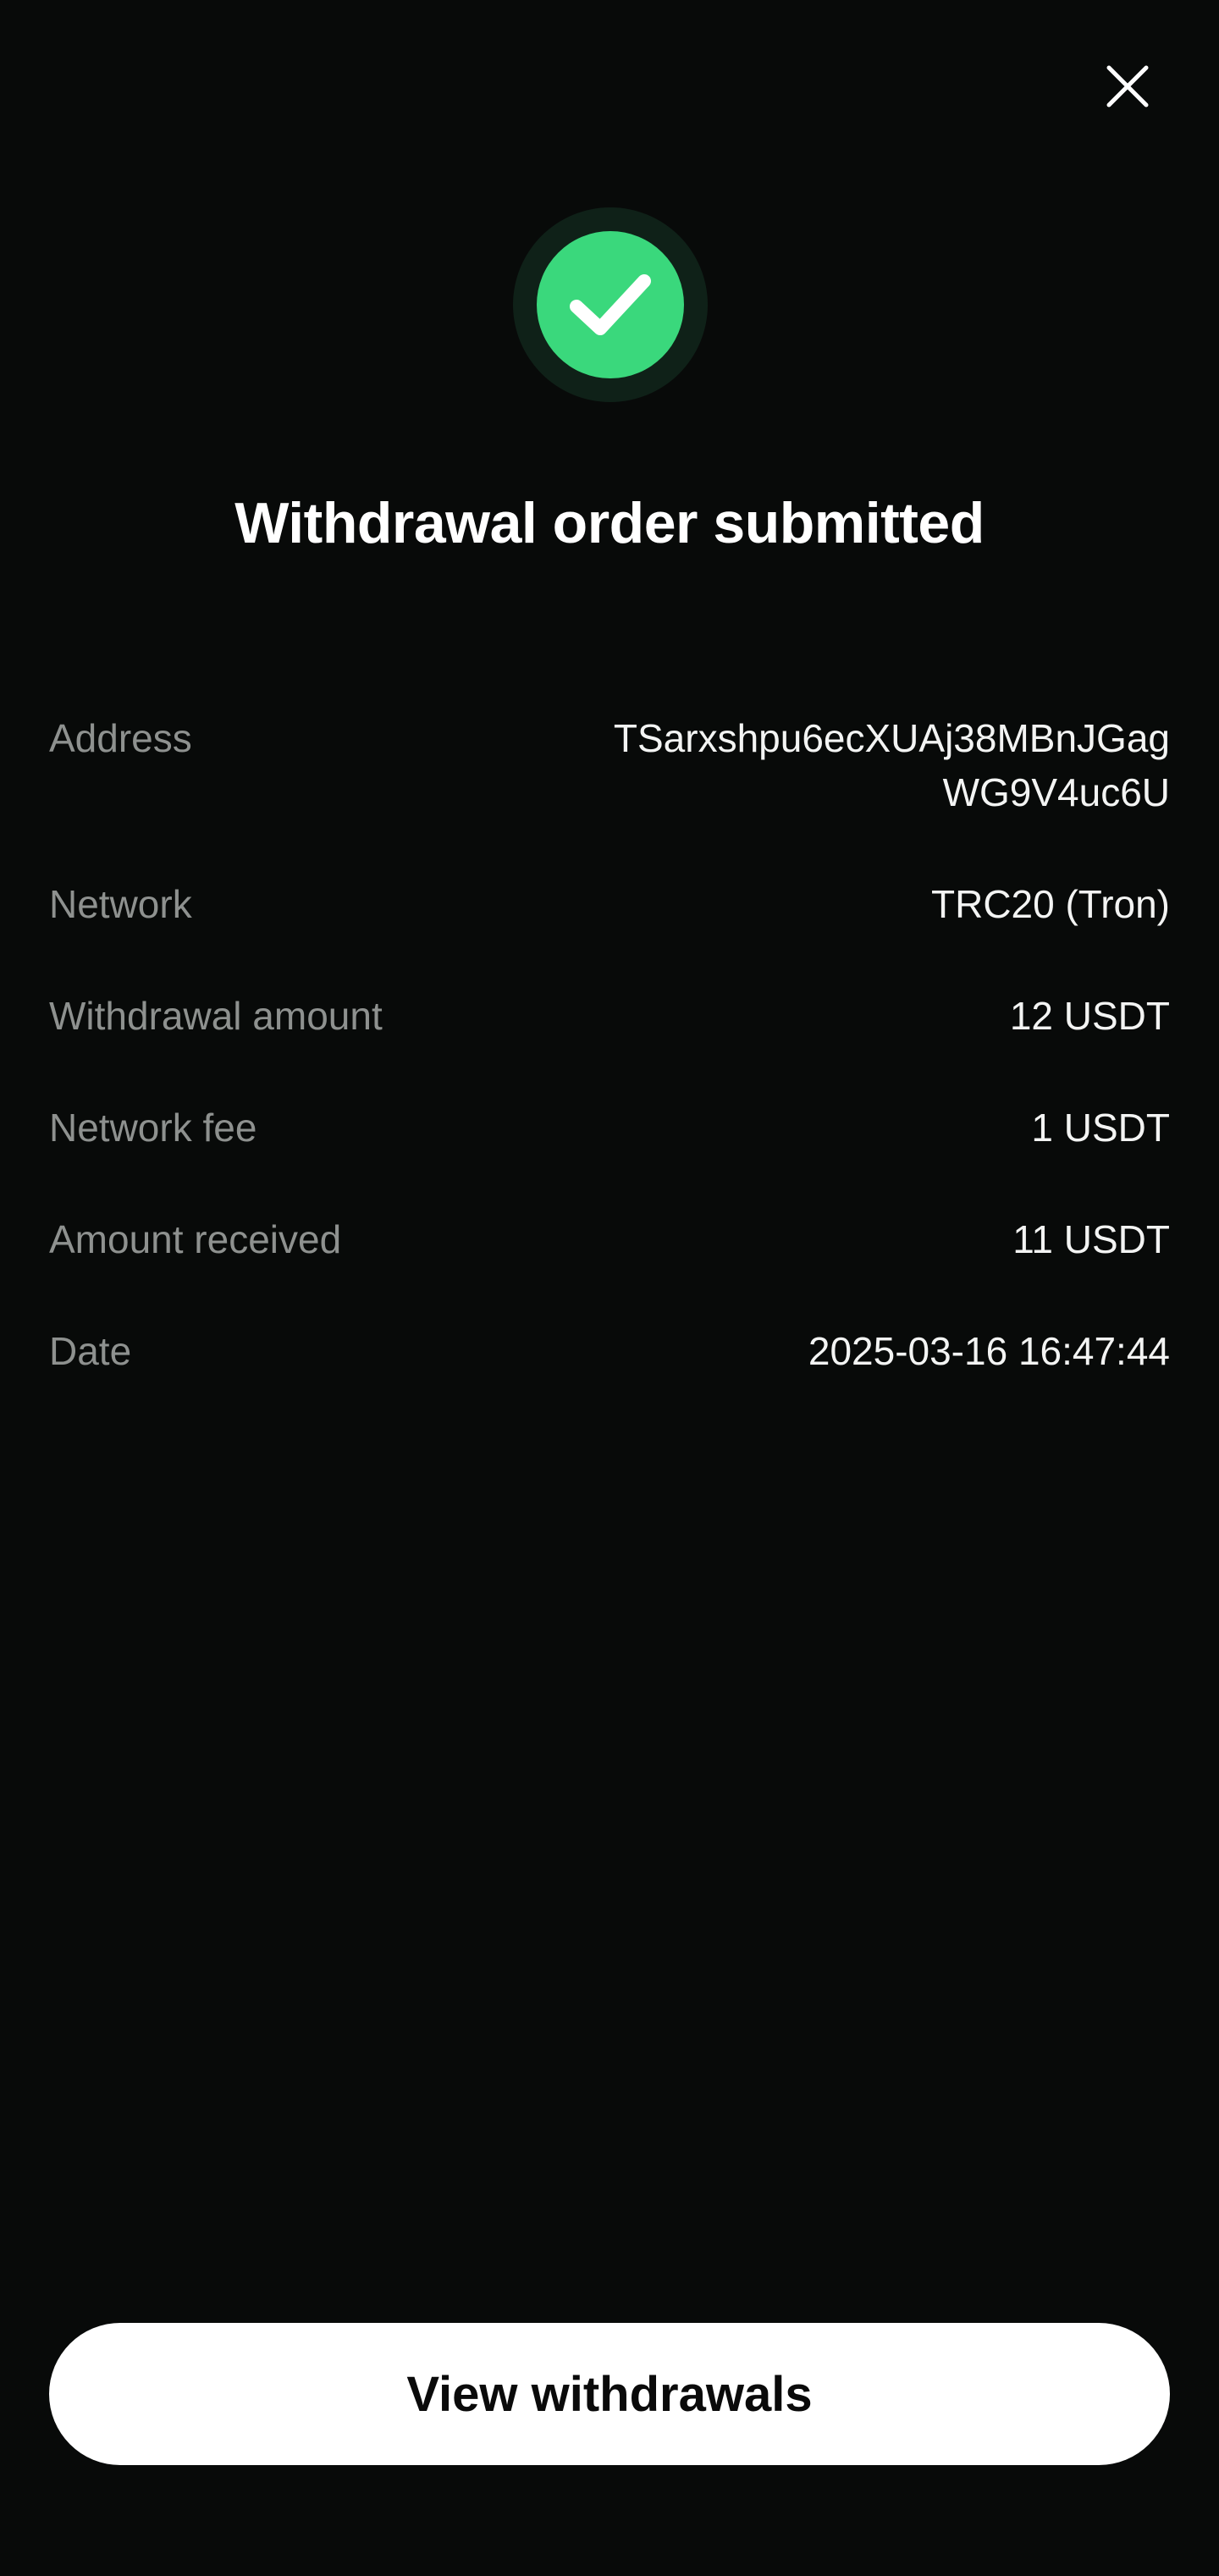 The height and width of the screenshot is (2576, 1219). I want to click on date-value: 2025-03-16 16:47:44, so click(989, 1351).